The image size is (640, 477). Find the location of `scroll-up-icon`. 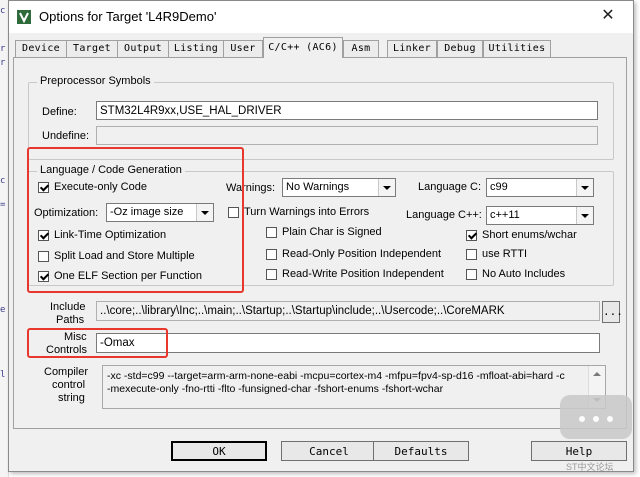

scroll-up-icon is located at coordinates (597, 374).